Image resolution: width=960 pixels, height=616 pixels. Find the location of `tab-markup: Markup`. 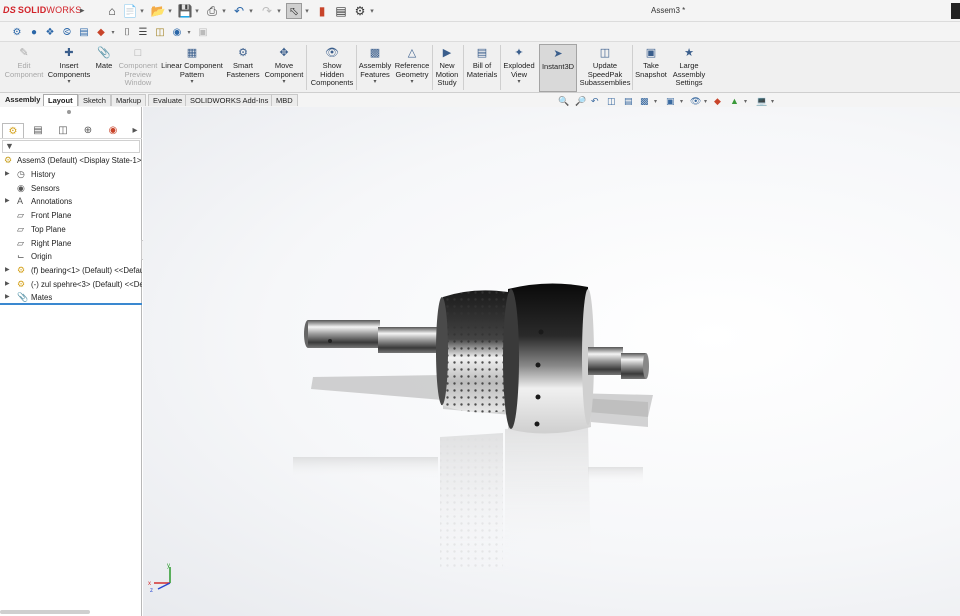

tab-markup: Markup is located at coordinates (129, 100).